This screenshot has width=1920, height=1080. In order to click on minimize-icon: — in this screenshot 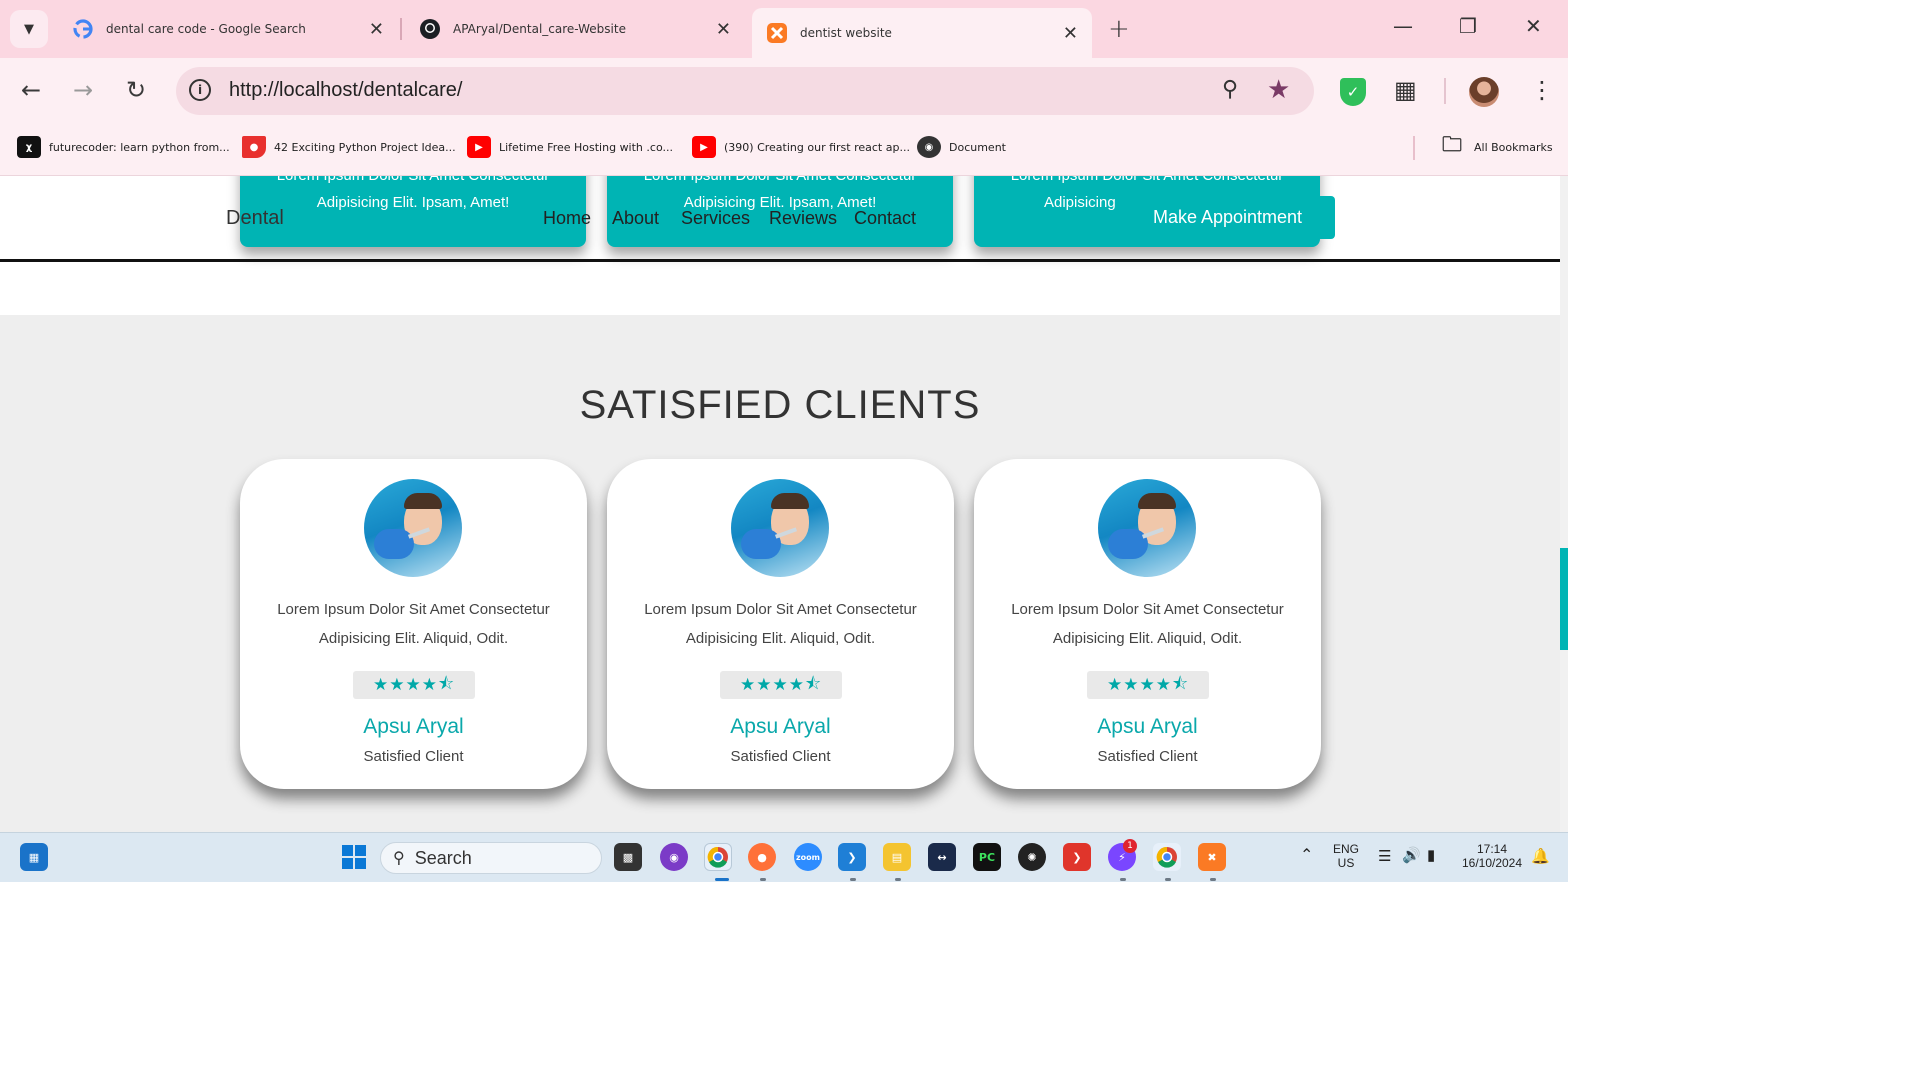, I will do `click(1403, 26)`.